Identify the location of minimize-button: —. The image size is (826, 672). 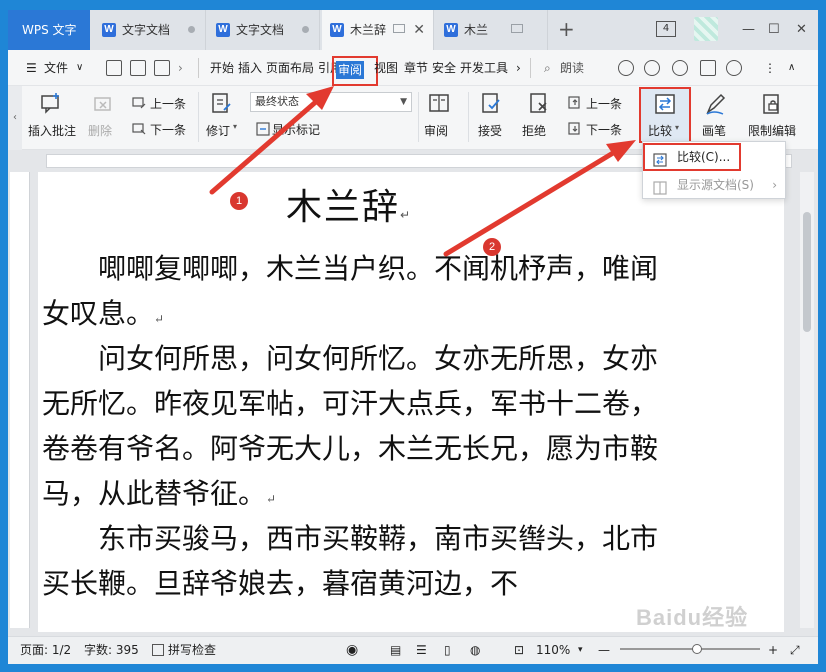
(748, 30).